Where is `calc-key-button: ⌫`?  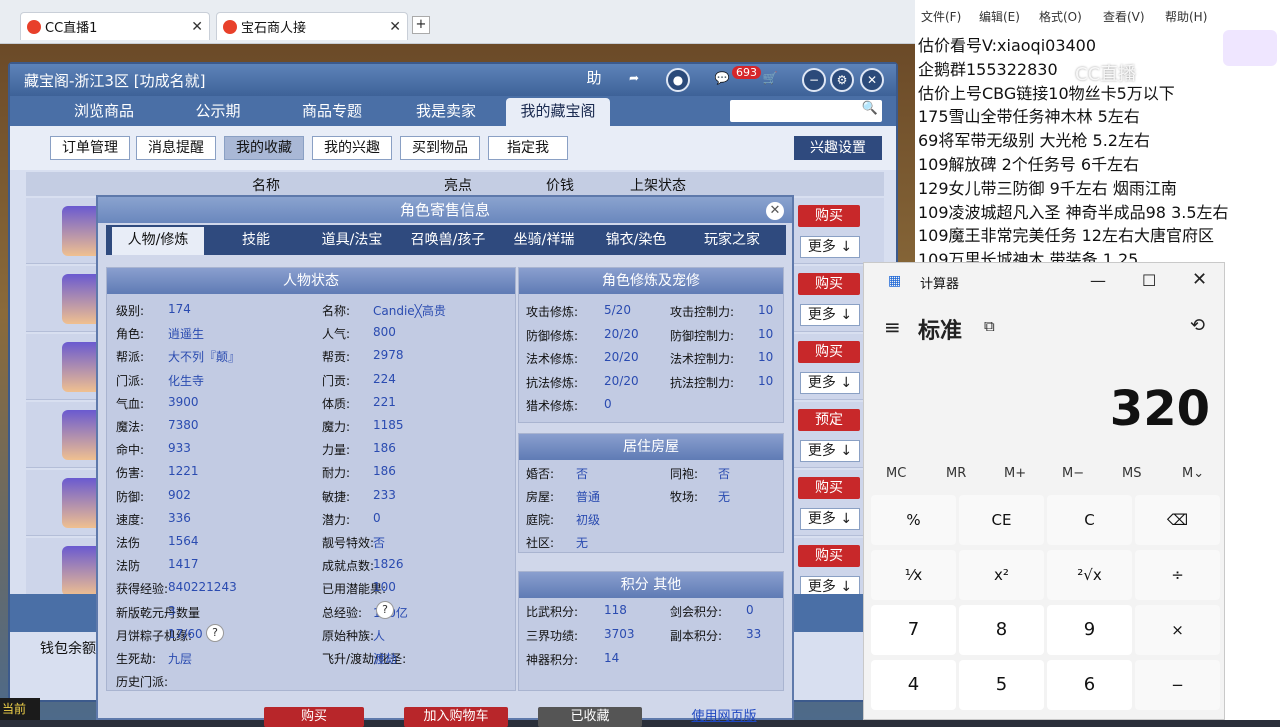 calc-key-button: ⌫ is located at coordinates (1177, 520).